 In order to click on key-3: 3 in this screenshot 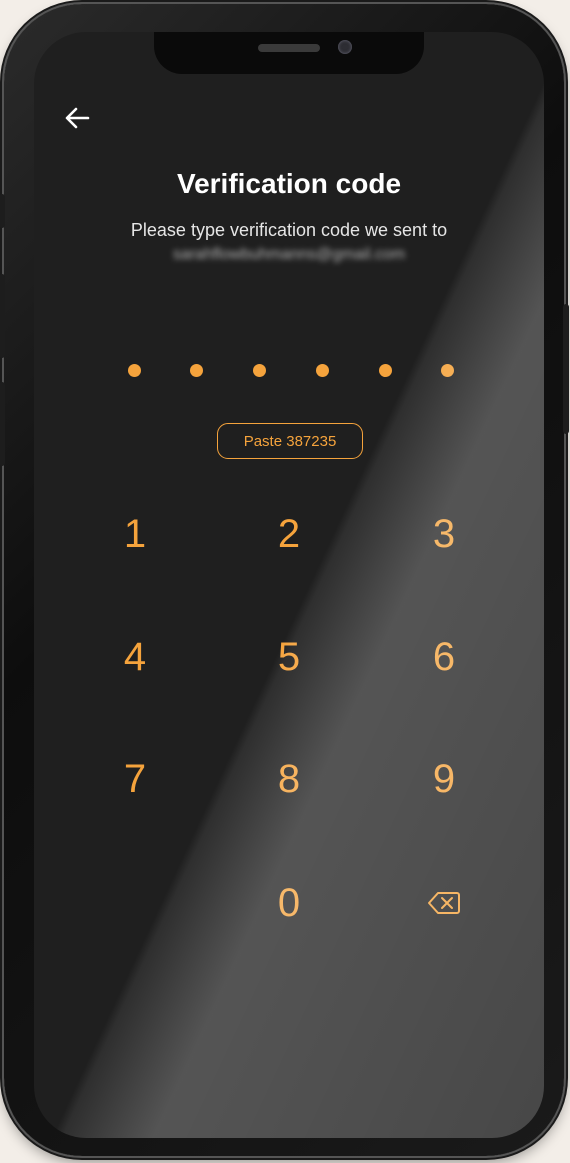, I will do `click(444, 534)`.